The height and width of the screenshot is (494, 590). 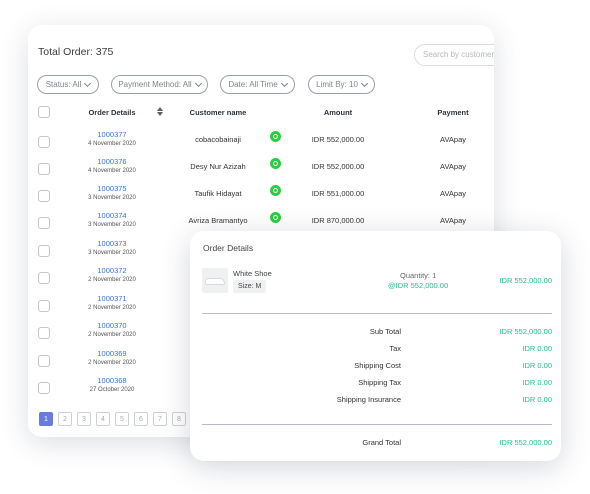 What do you see at coordinates (112, 243) in the screenshot?
I see `order-id-link: 1000373` at bounding box center [112, 243].